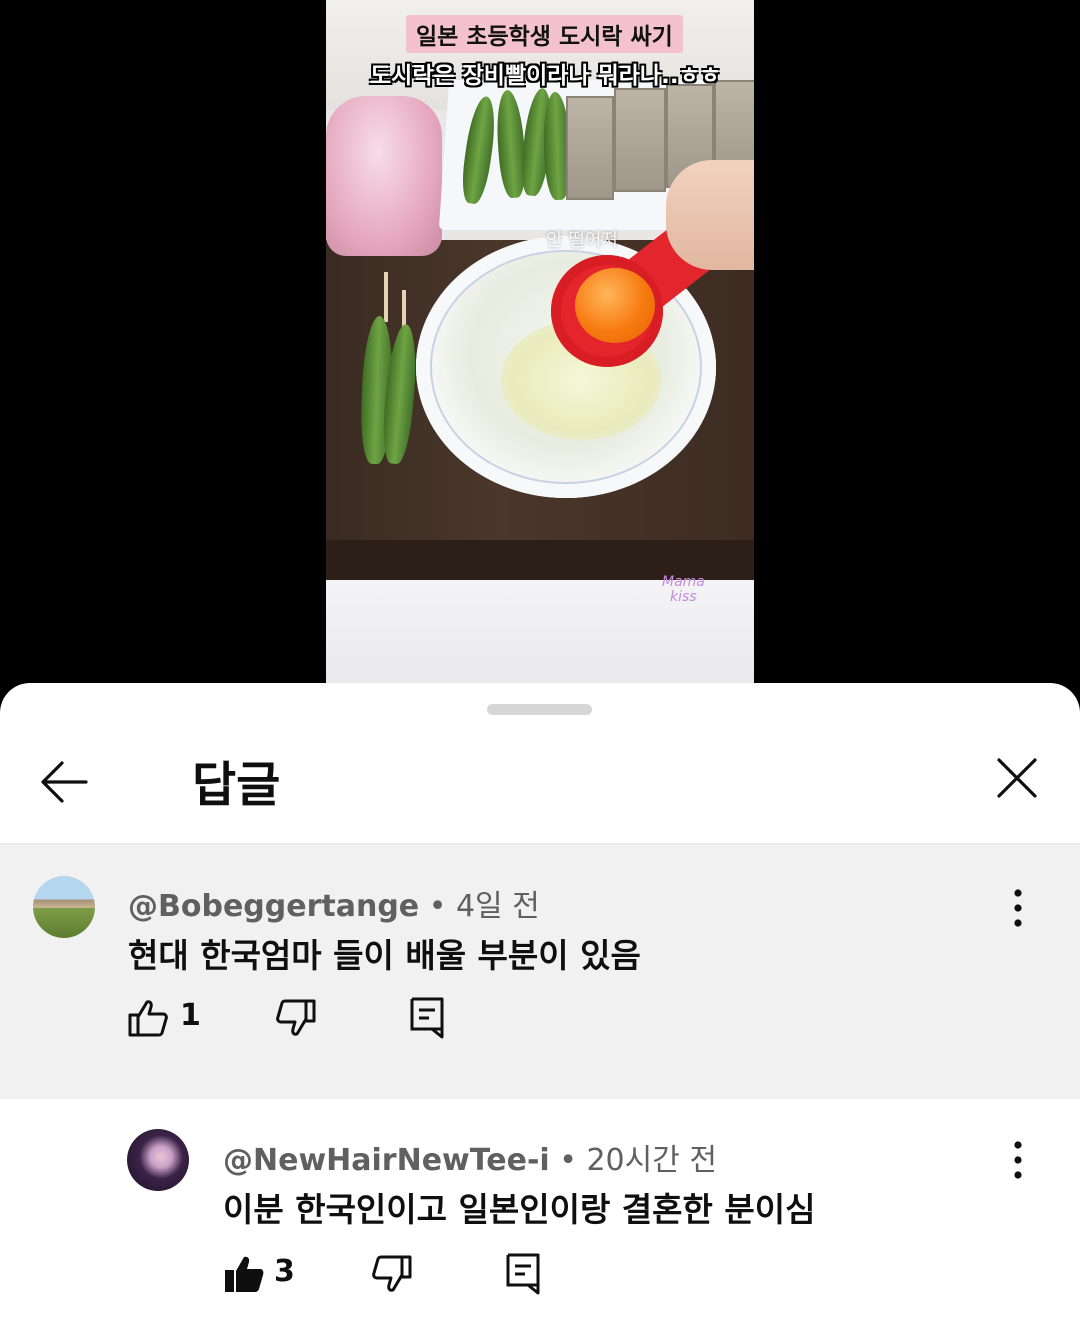  I want to click on reply-text: 이분 한국인이고 일본인이랑 결혼한 분이심, so click(519, 1209).